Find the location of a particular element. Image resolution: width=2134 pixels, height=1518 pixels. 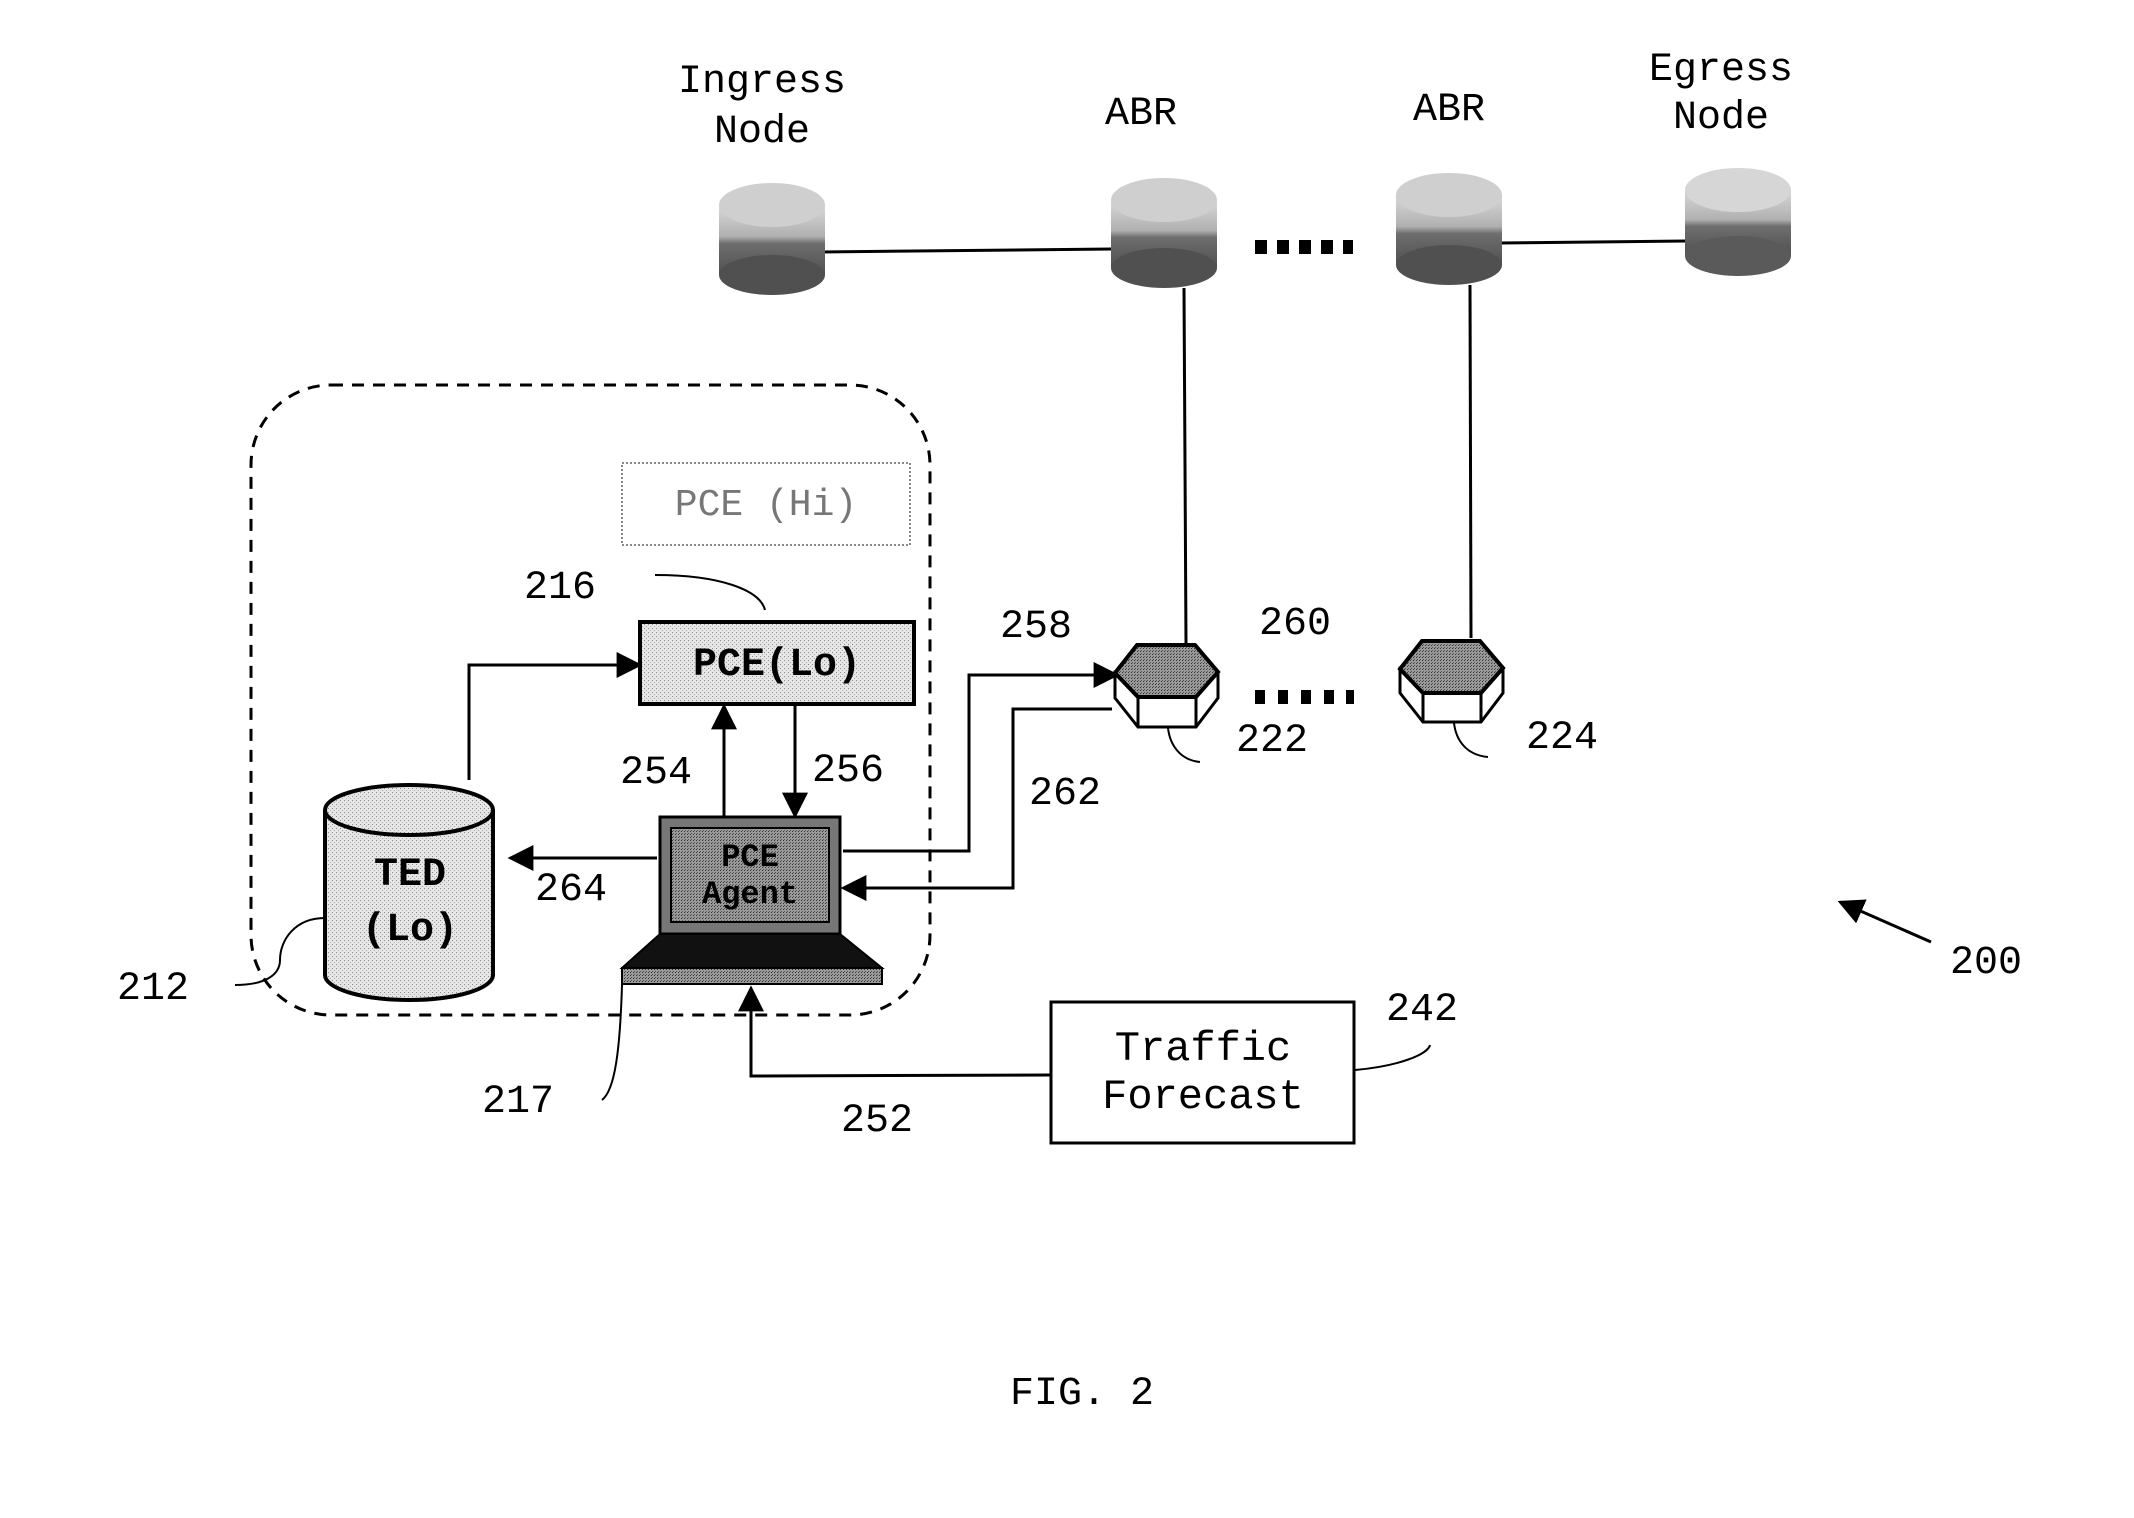

ted-label-line1: TED is located at coordinates (410, 875).